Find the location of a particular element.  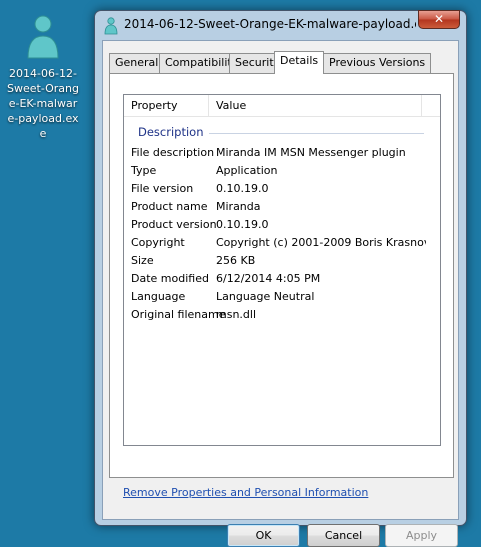

property-name: Copyright is located at coordinates (158, 242).